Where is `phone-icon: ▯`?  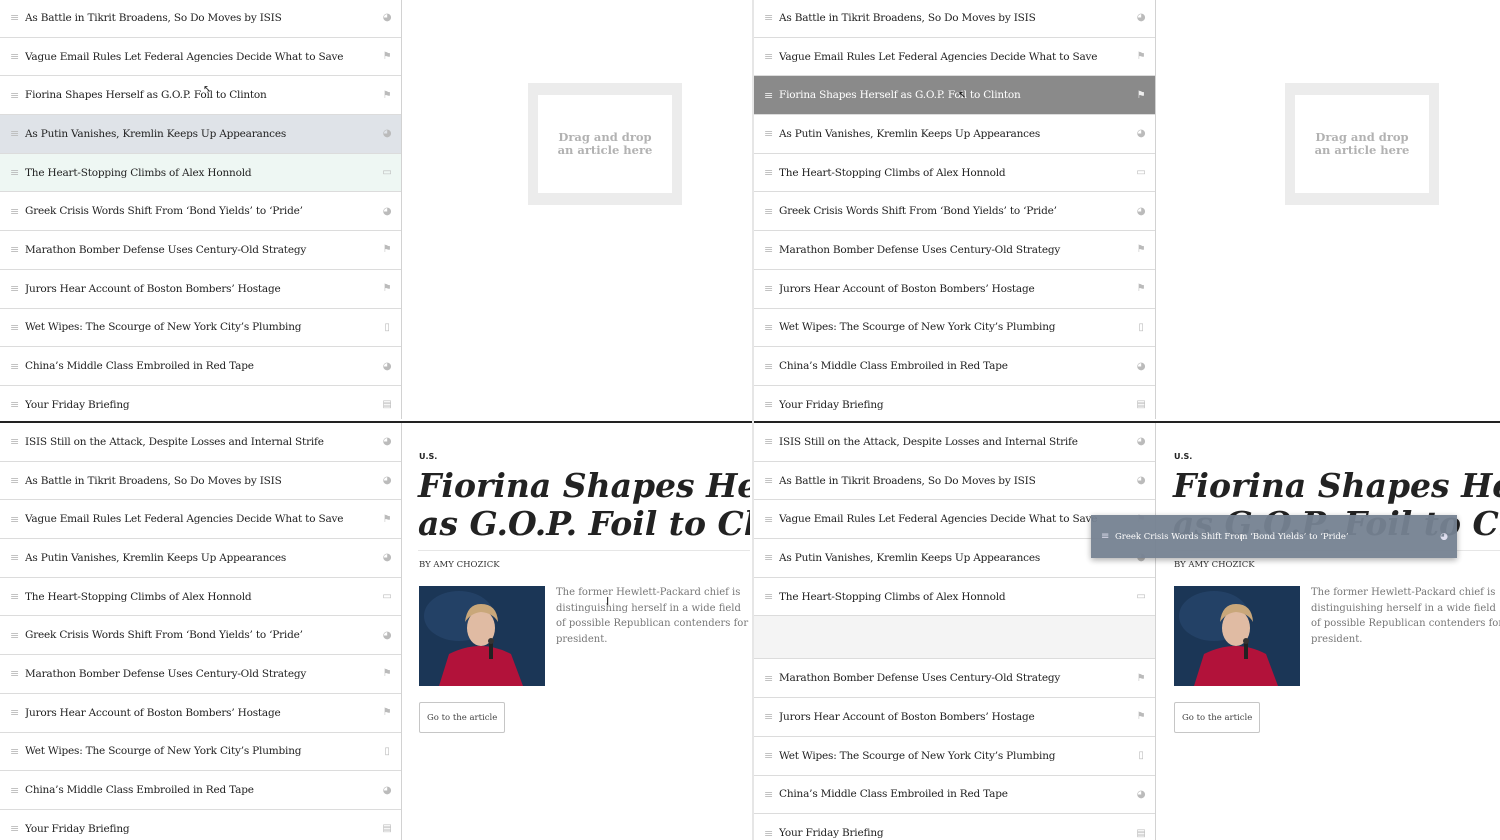 phone-icon: ▯ is located at coordinates (387, 751).